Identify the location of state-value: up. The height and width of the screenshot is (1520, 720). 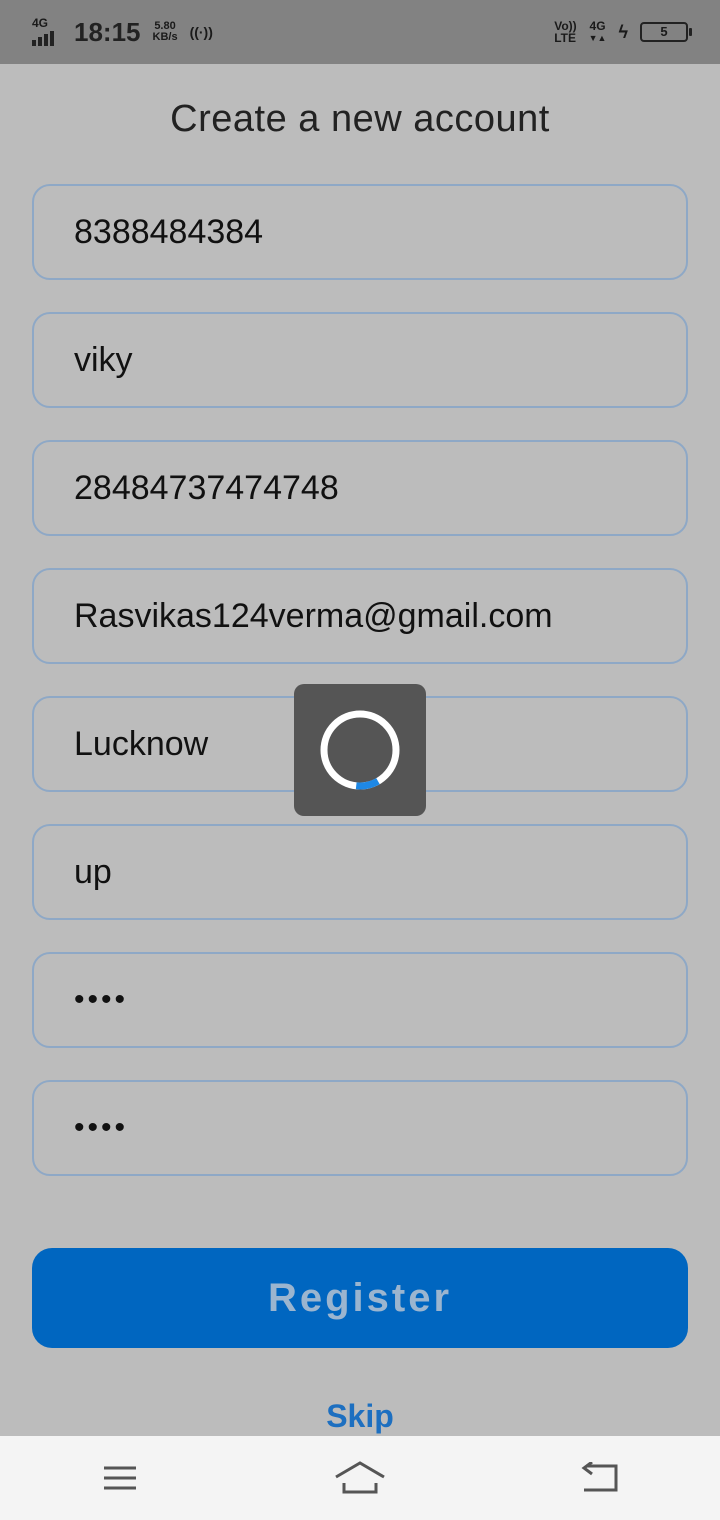
(93, 871).